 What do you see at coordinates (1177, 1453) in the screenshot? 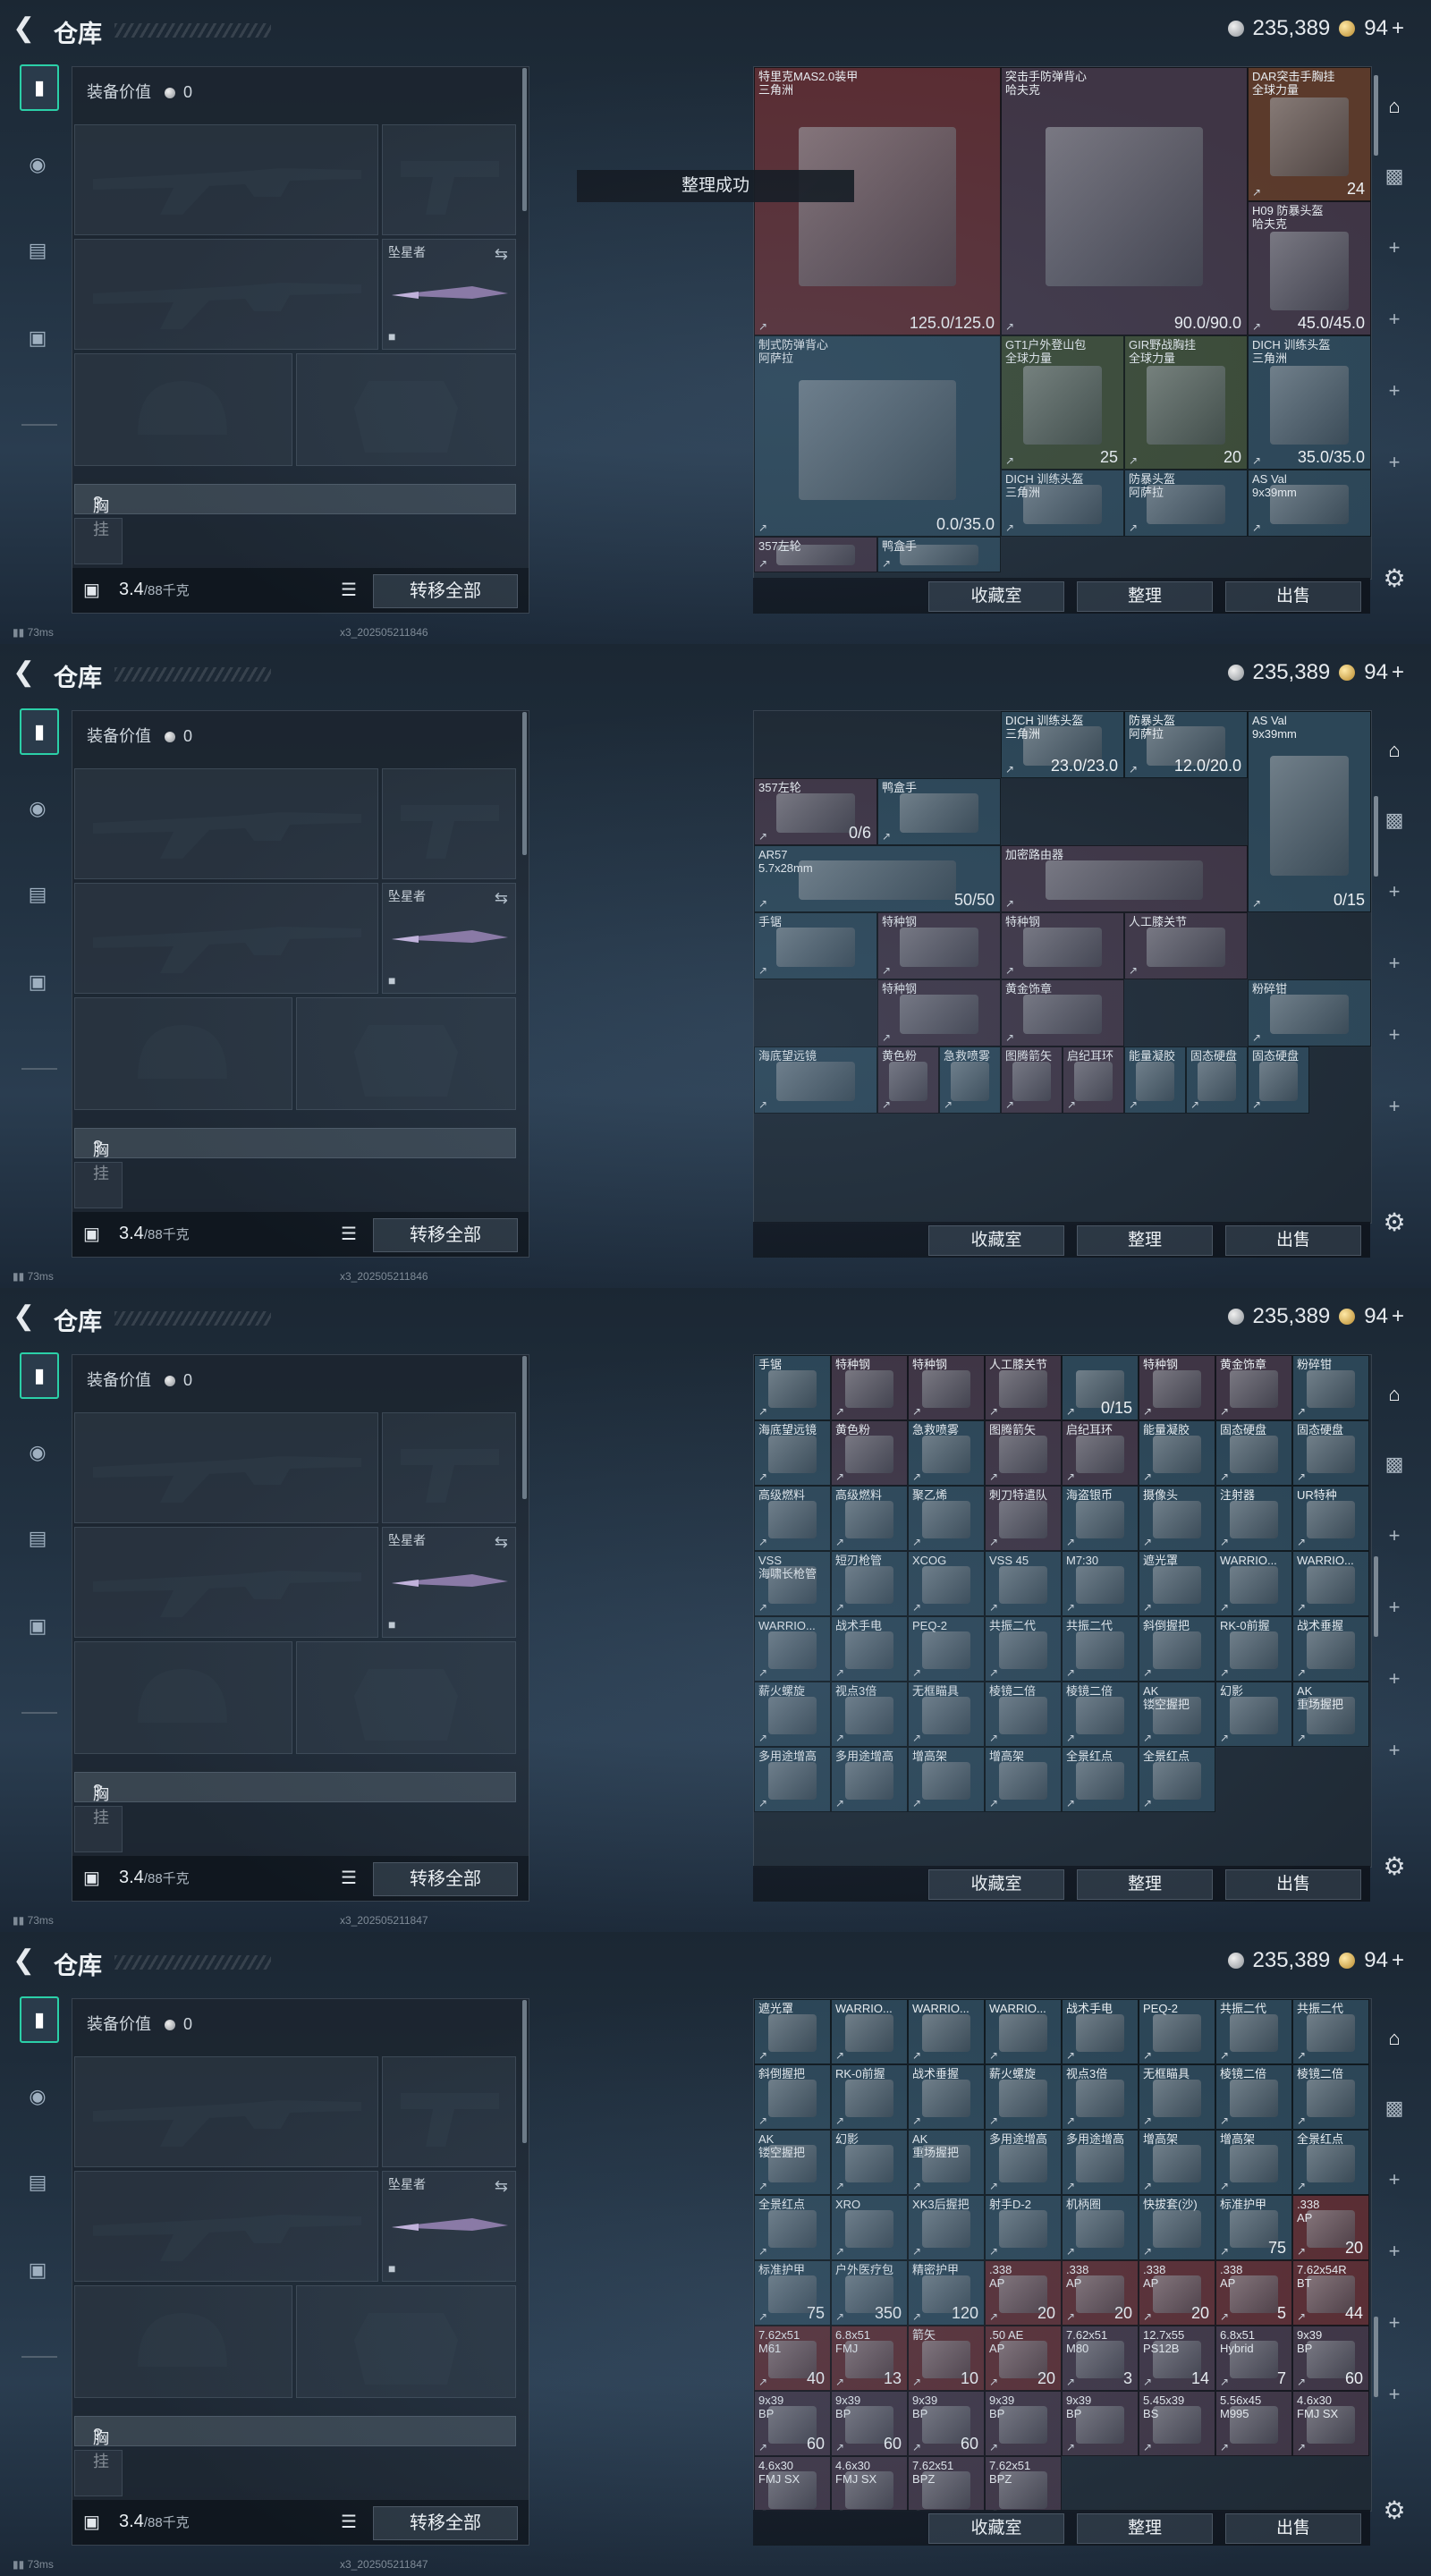
I see `storage-item-cell: 能量凝胶 ↗` at bounding box center [1177, 1453].